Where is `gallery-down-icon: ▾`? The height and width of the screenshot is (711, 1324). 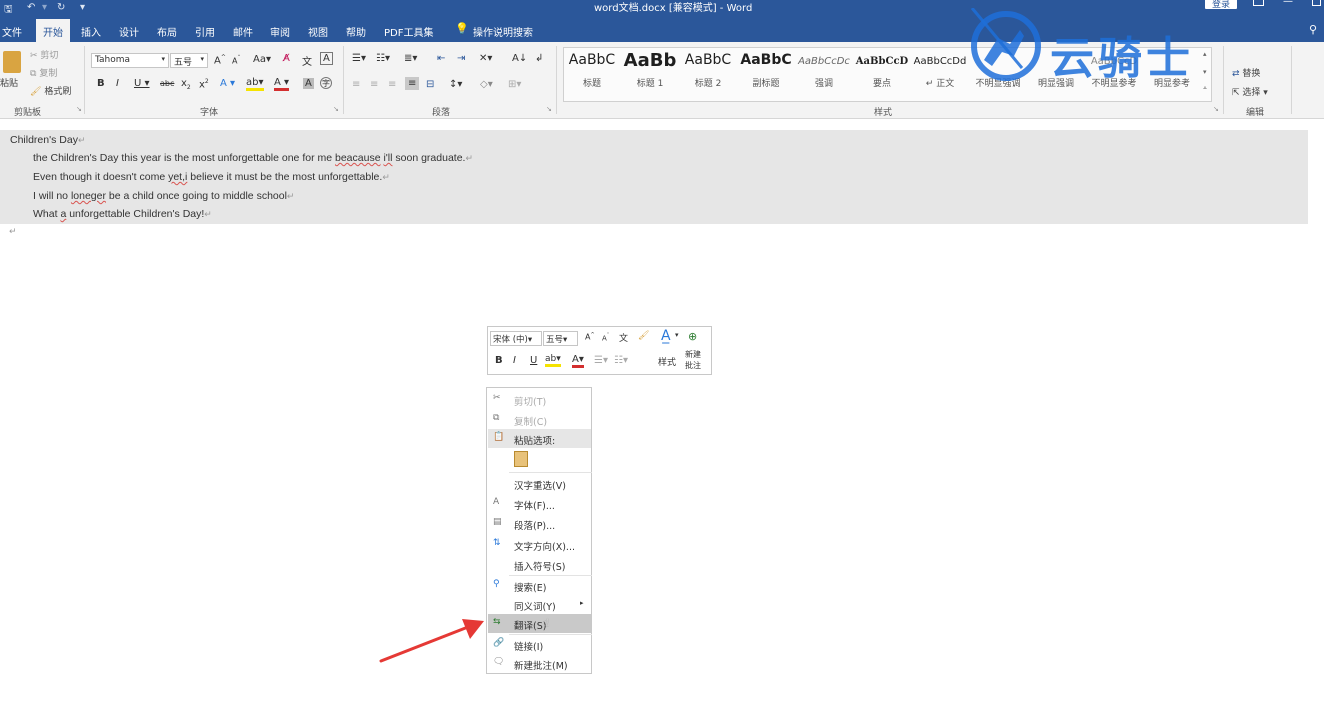 gallery-down-icon: ▾ is located at coordinates (1205, 72).